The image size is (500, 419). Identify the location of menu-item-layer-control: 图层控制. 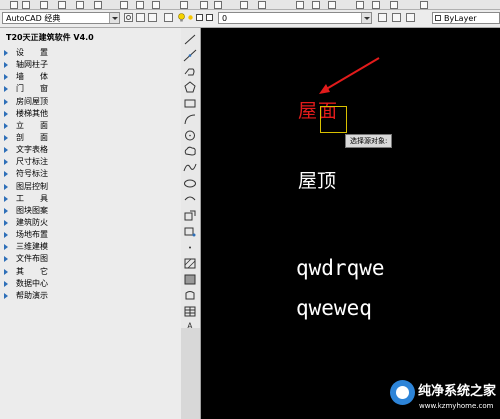
(89, 187).